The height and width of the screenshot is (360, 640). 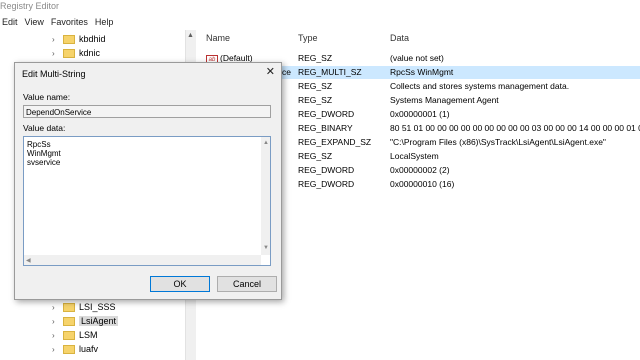 I want to click on cell-type: REG_EXPAND_SZ, so click(x=335, y=142).